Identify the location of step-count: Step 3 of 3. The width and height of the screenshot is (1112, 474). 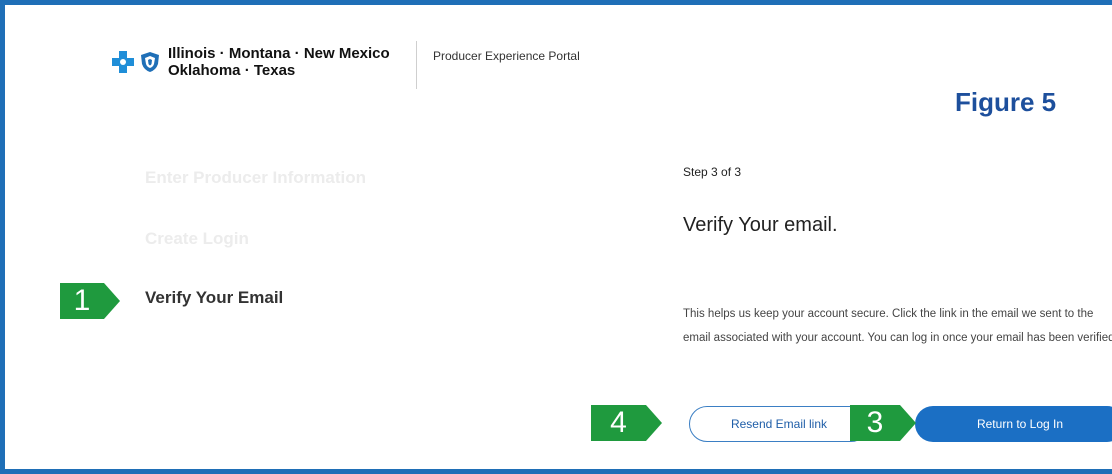
(712, 172).